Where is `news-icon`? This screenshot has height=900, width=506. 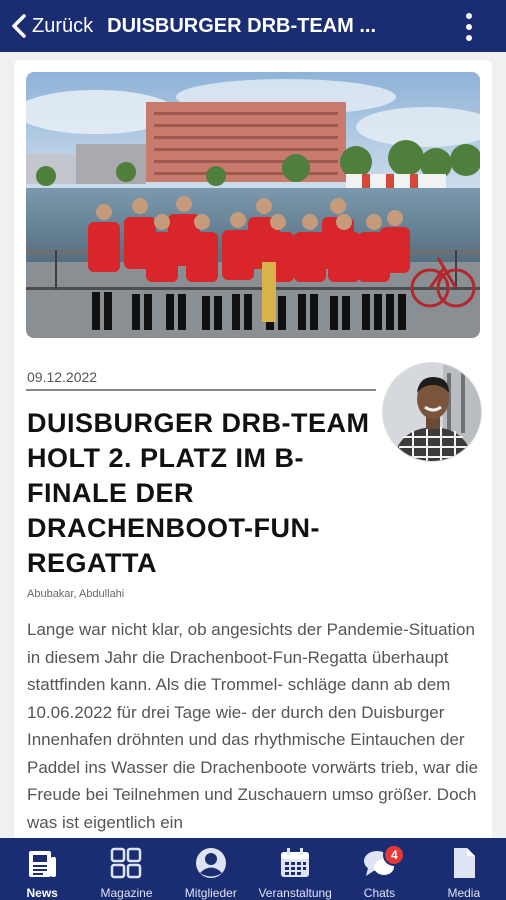
news-icon is located at coordinates (43, 864).